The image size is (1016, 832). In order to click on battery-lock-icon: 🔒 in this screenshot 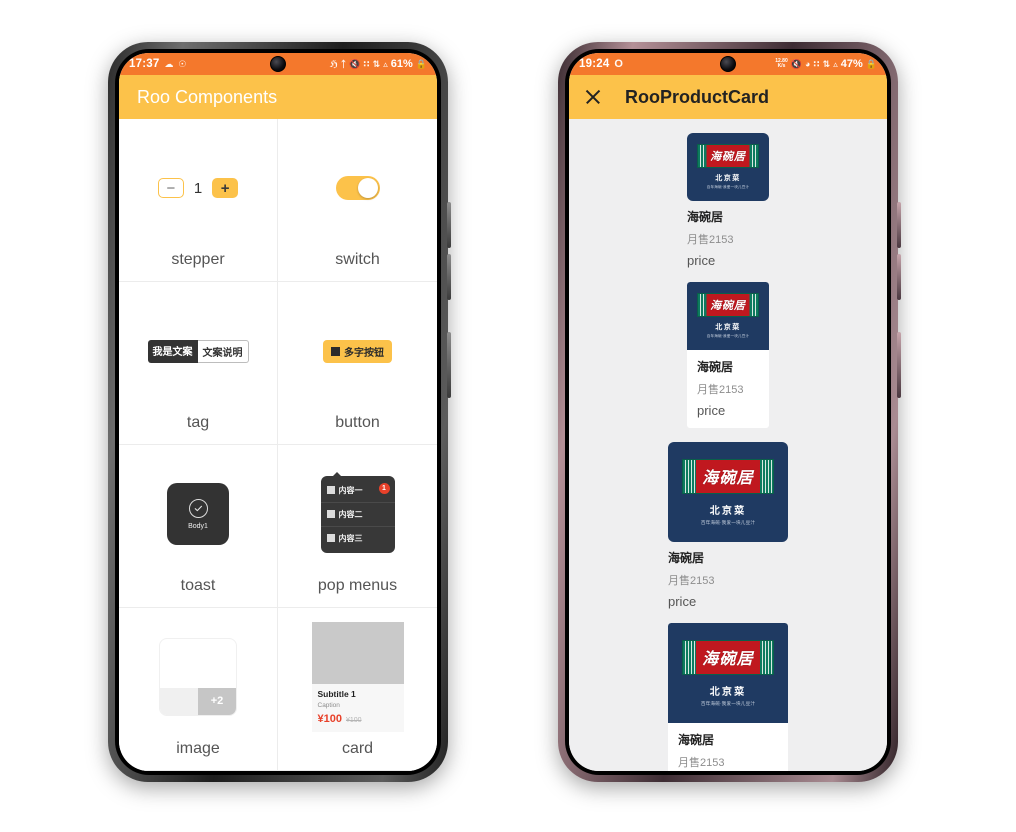, I will do `click(421, 63)`.